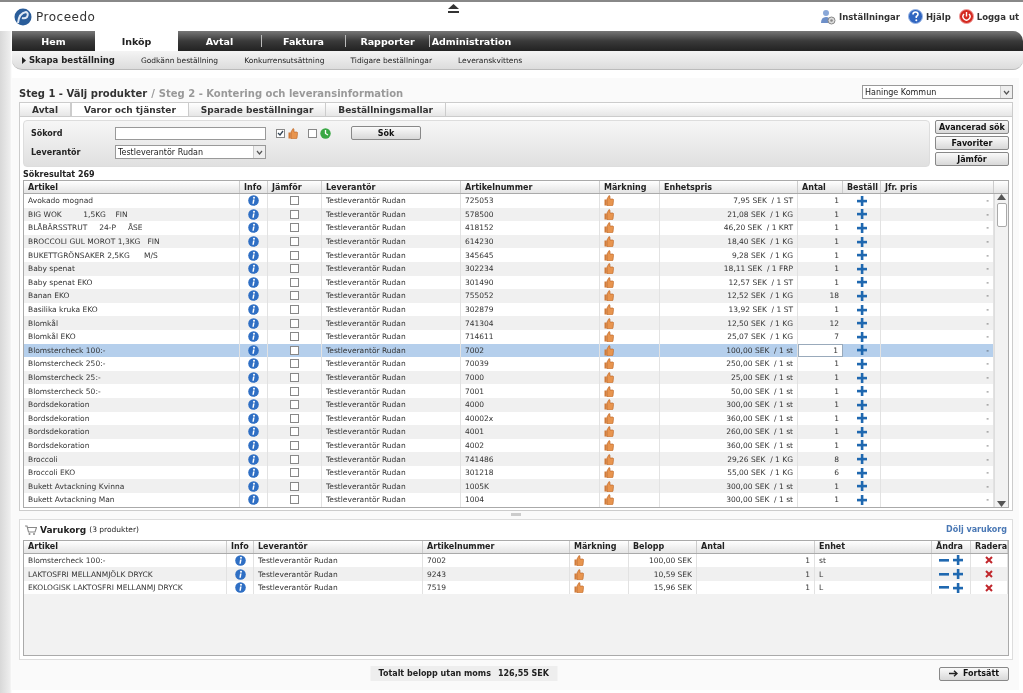 The image size is (1023, 693). What do you see at coordinates (1001, 350) in the screenshot?
I see `scrollbar` at bounding box center [1001, 350].